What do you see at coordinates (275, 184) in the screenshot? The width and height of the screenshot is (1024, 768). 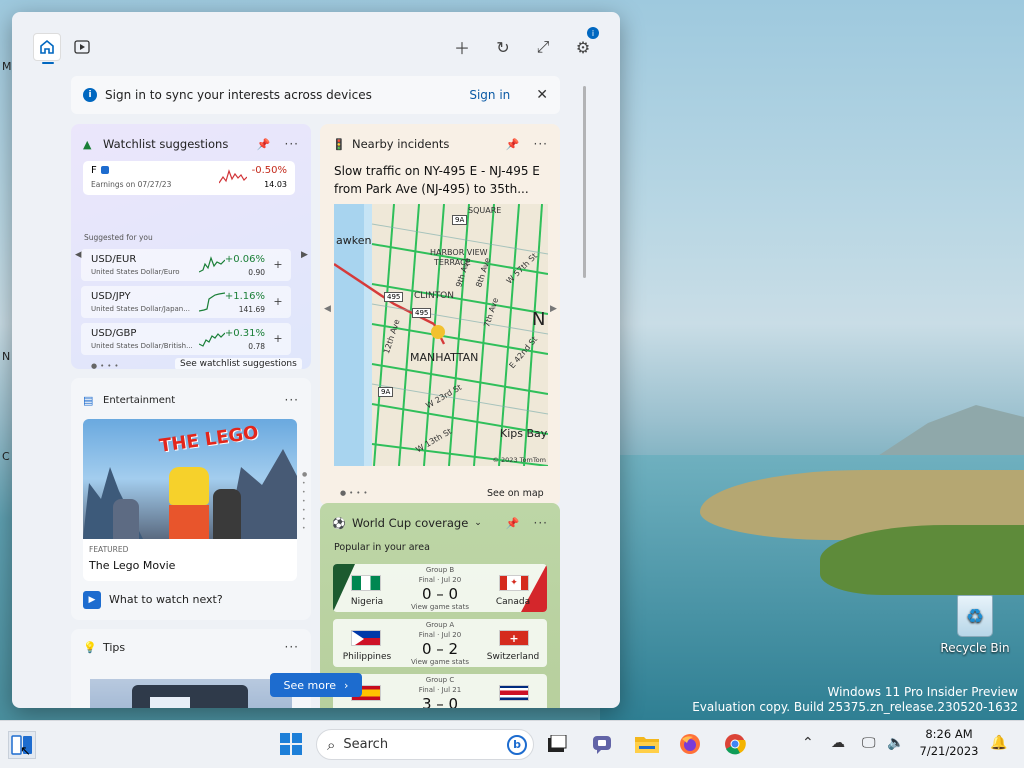 I see `featured-value: 14.03` at bounding box center [275, 184].